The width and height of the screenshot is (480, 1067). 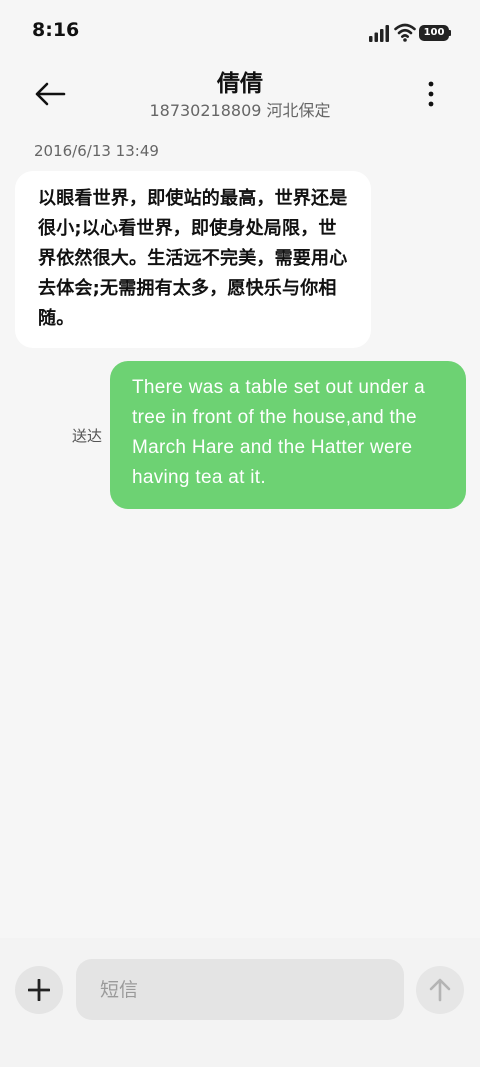 What do you see at coordinates (240, 31) in the screenshot?
I see `status-bar: 8:16 100` at bounding box center [240, 31].